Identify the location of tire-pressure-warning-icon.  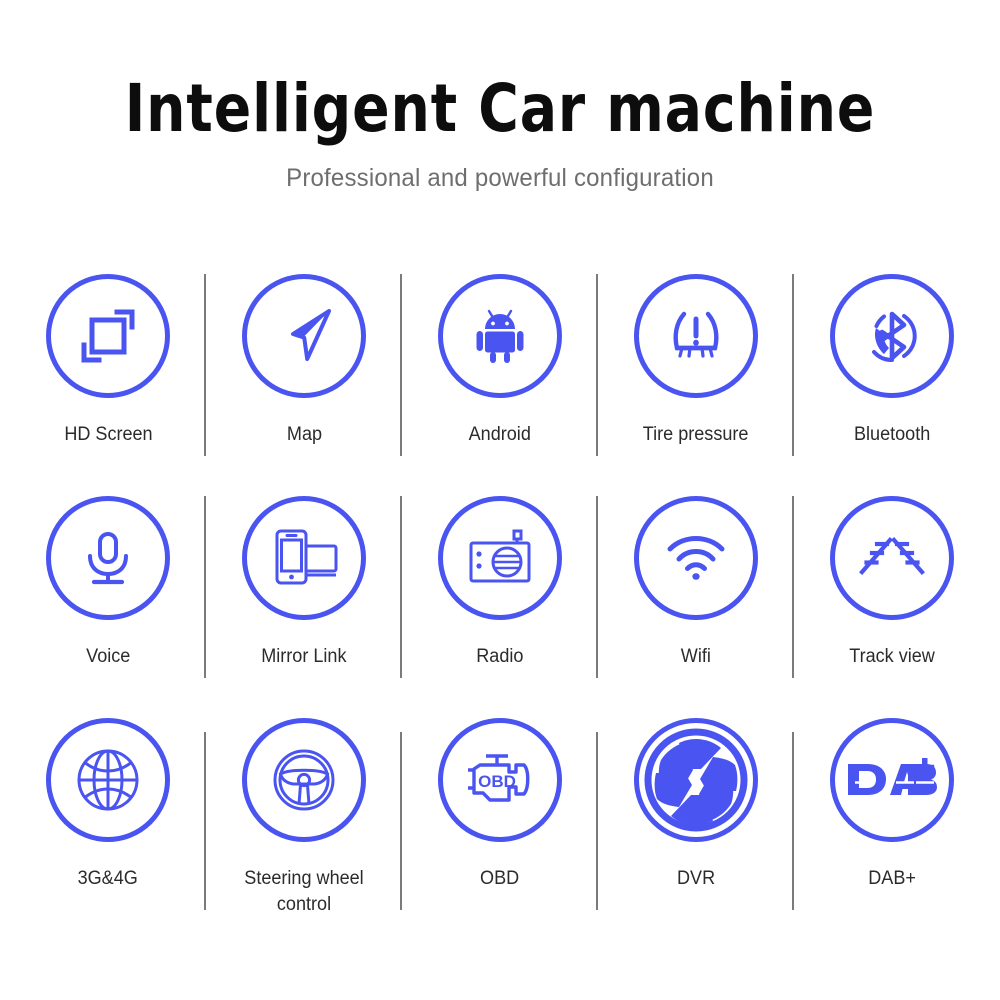
(696, 336).